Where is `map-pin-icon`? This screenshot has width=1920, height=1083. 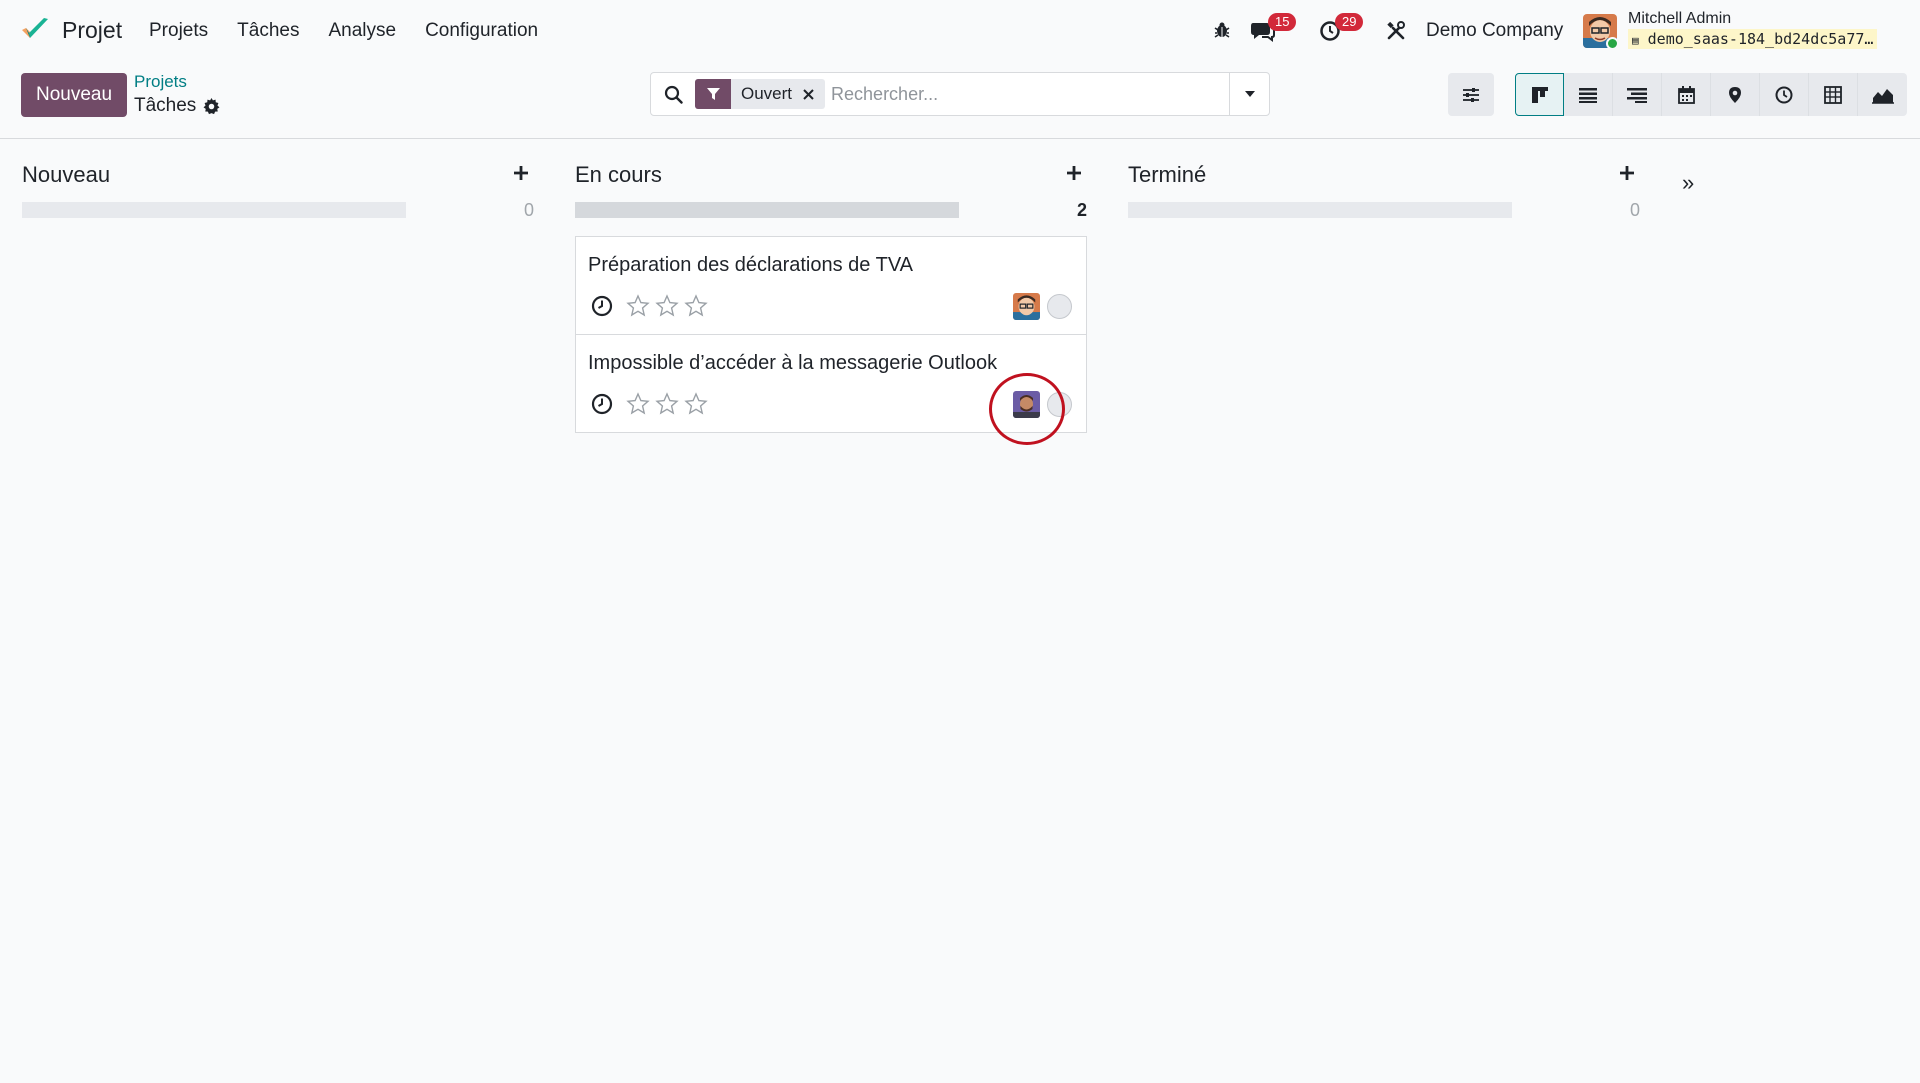 map-pin-icon is located at coordinates (1735, 94).